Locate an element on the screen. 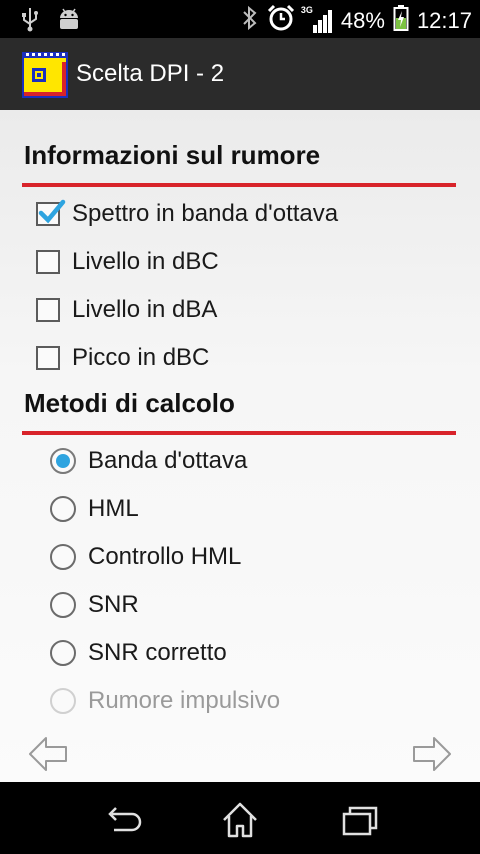 The height and width of the screenshot is (854, 480). recent-apps-icon is located at coordinates (360, 820).